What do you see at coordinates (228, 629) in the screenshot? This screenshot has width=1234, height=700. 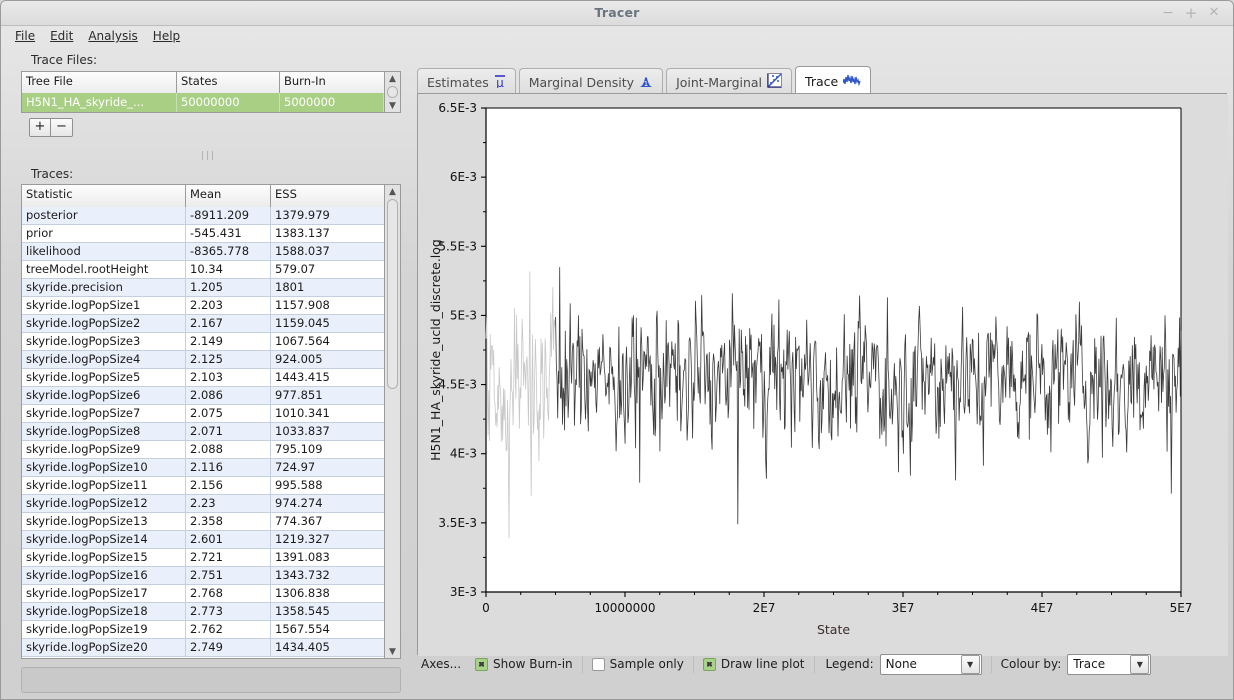 I see `cell-mean: 2.762` at bounding box center [228, 629].